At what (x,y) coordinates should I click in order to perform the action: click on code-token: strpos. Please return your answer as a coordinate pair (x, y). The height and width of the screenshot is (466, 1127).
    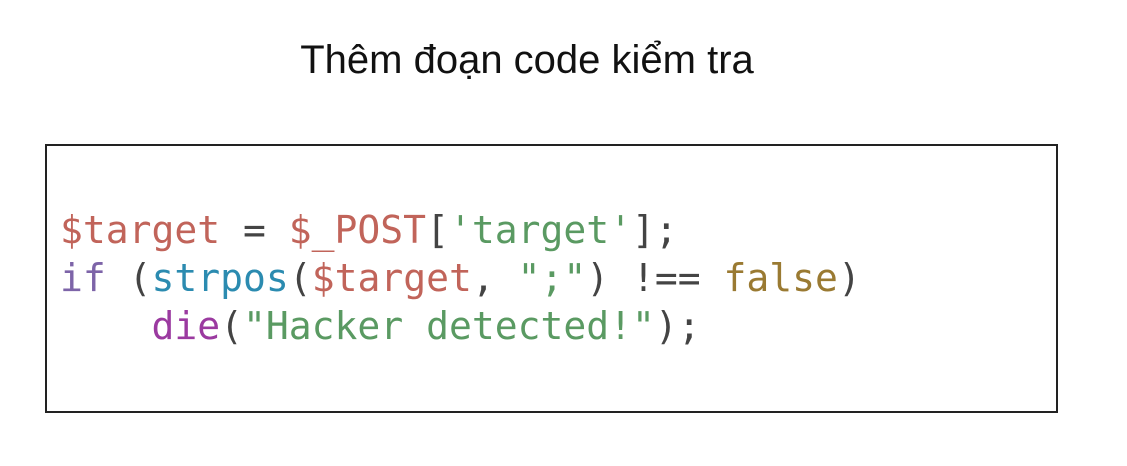
    Looking at the image, I should click on (220, 278).